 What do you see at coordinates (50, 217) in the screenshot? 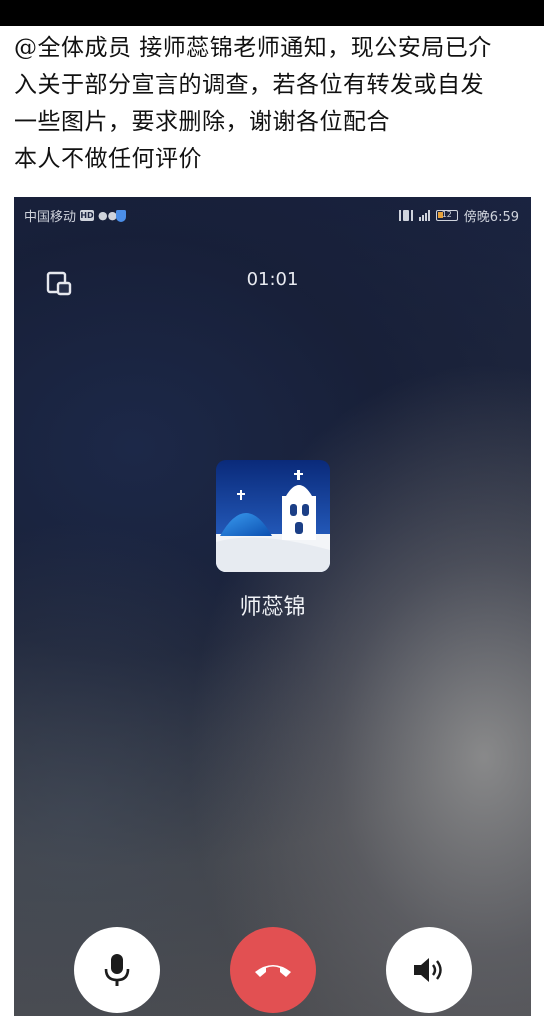
I see `carrier-name: 中国移动` at bounding box center [50, 217].